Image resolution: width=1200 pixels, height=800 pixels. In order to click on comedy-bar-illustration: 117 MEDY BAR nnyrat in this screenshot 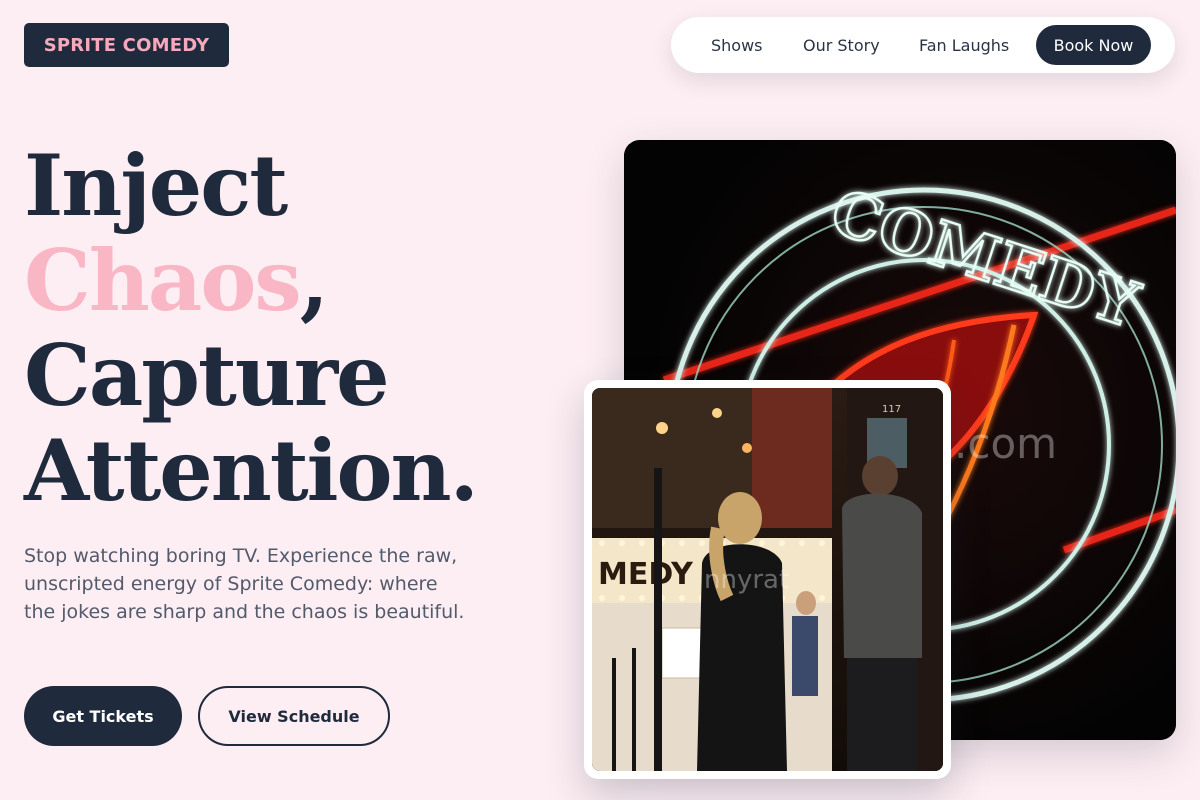, I will do `click(767, 579)`.